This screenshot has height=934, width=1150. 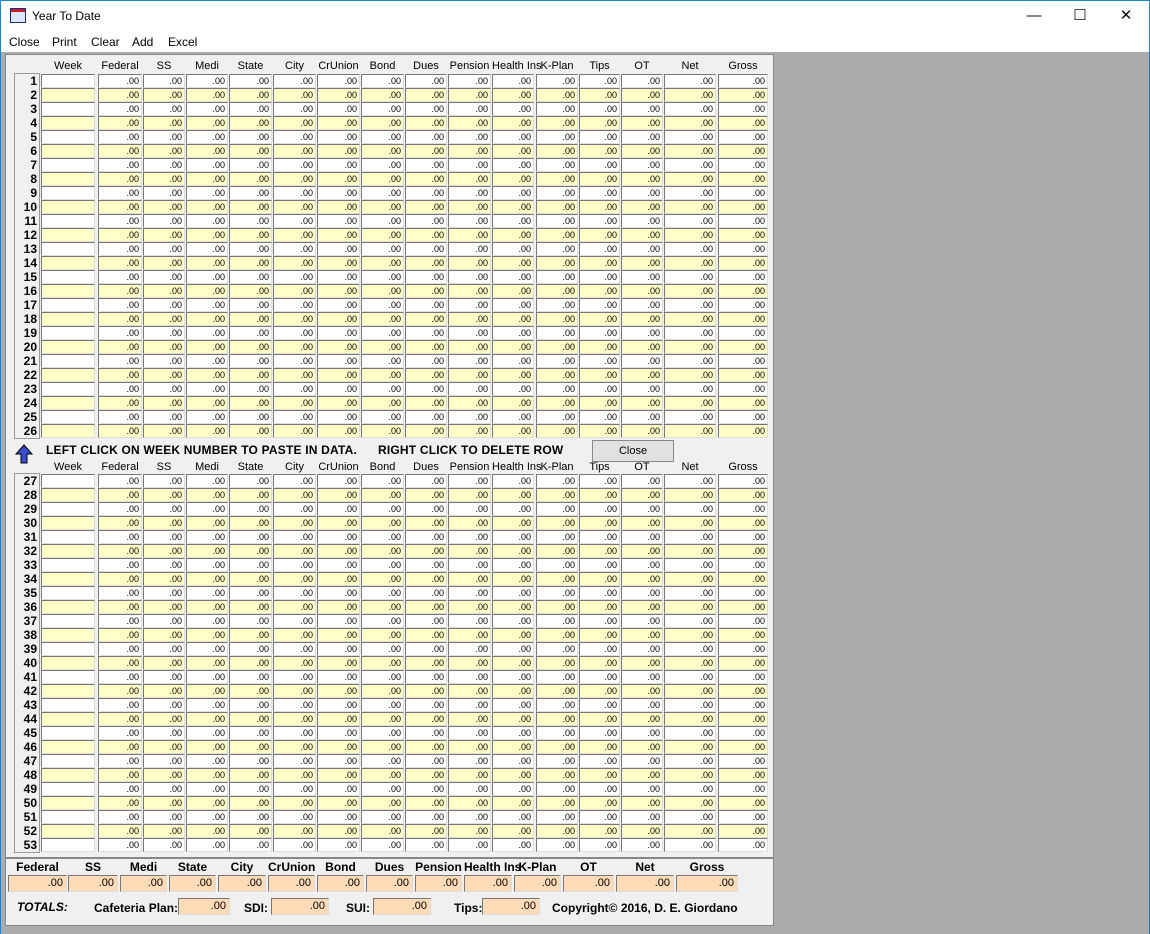 What do you see at coordinates (27, 221) in the screenshot?
I see `week-number-11: 11` at bounding box center [27, 221].